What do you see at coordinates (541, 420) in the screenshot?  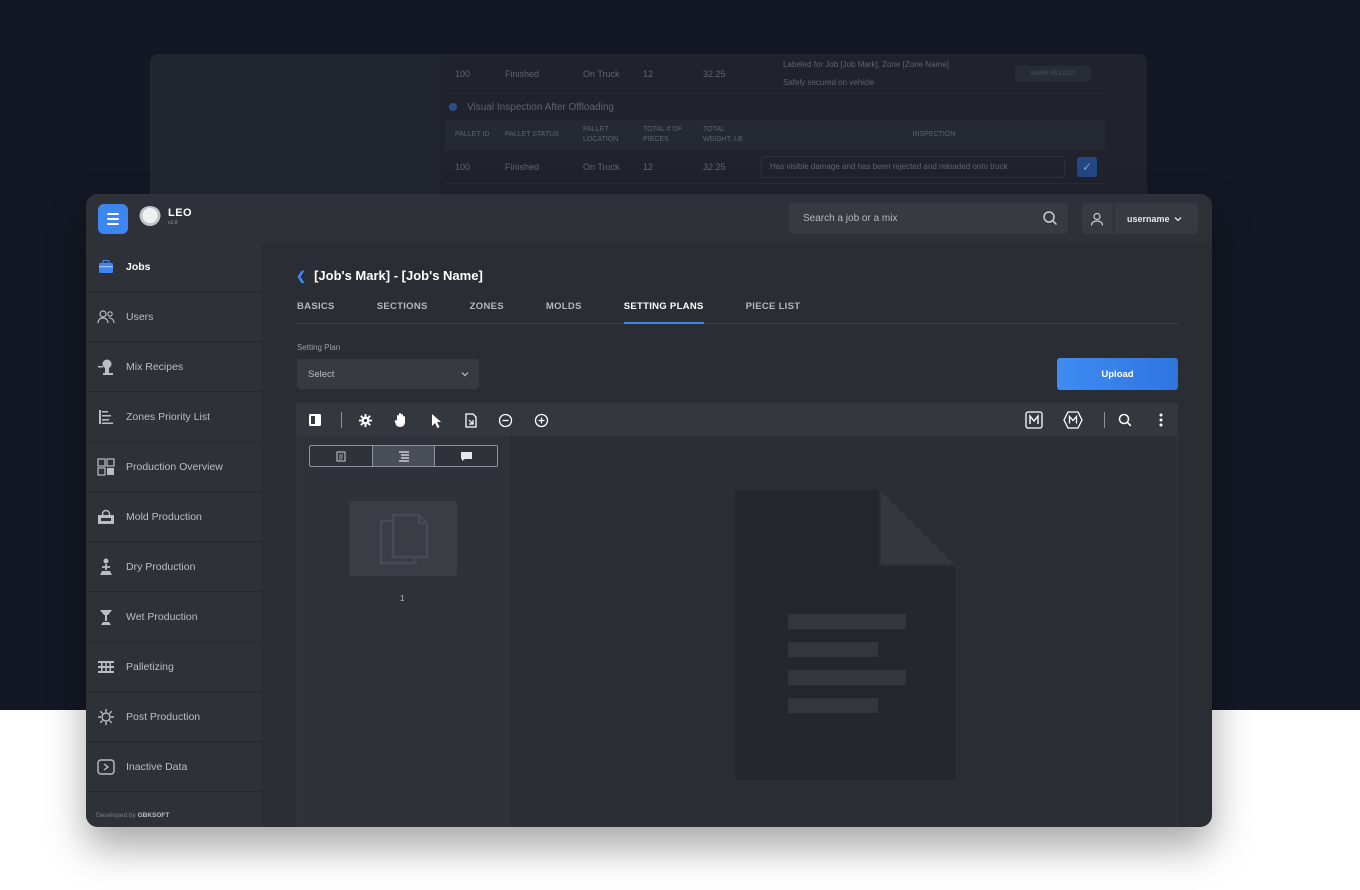 I see `zoom-in-icon` at bounding box center [541, 420].